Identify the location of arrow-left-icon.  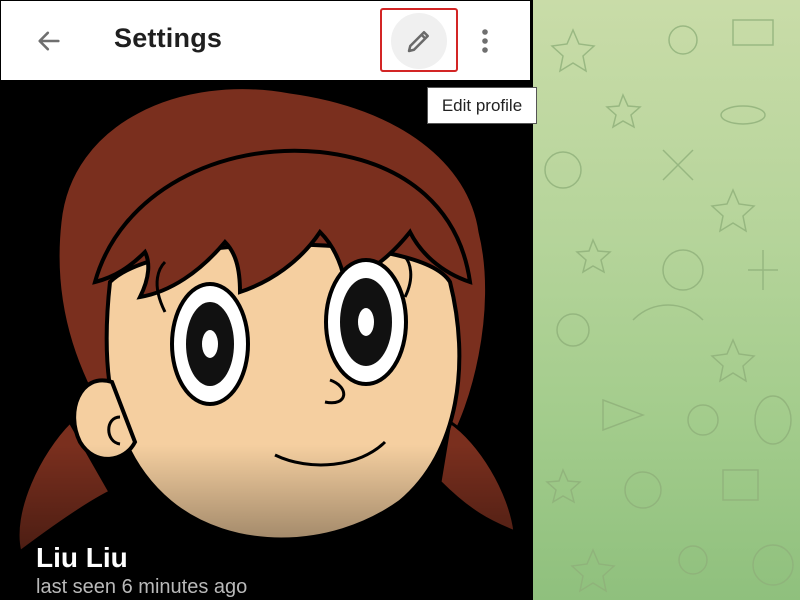
(49, 41).